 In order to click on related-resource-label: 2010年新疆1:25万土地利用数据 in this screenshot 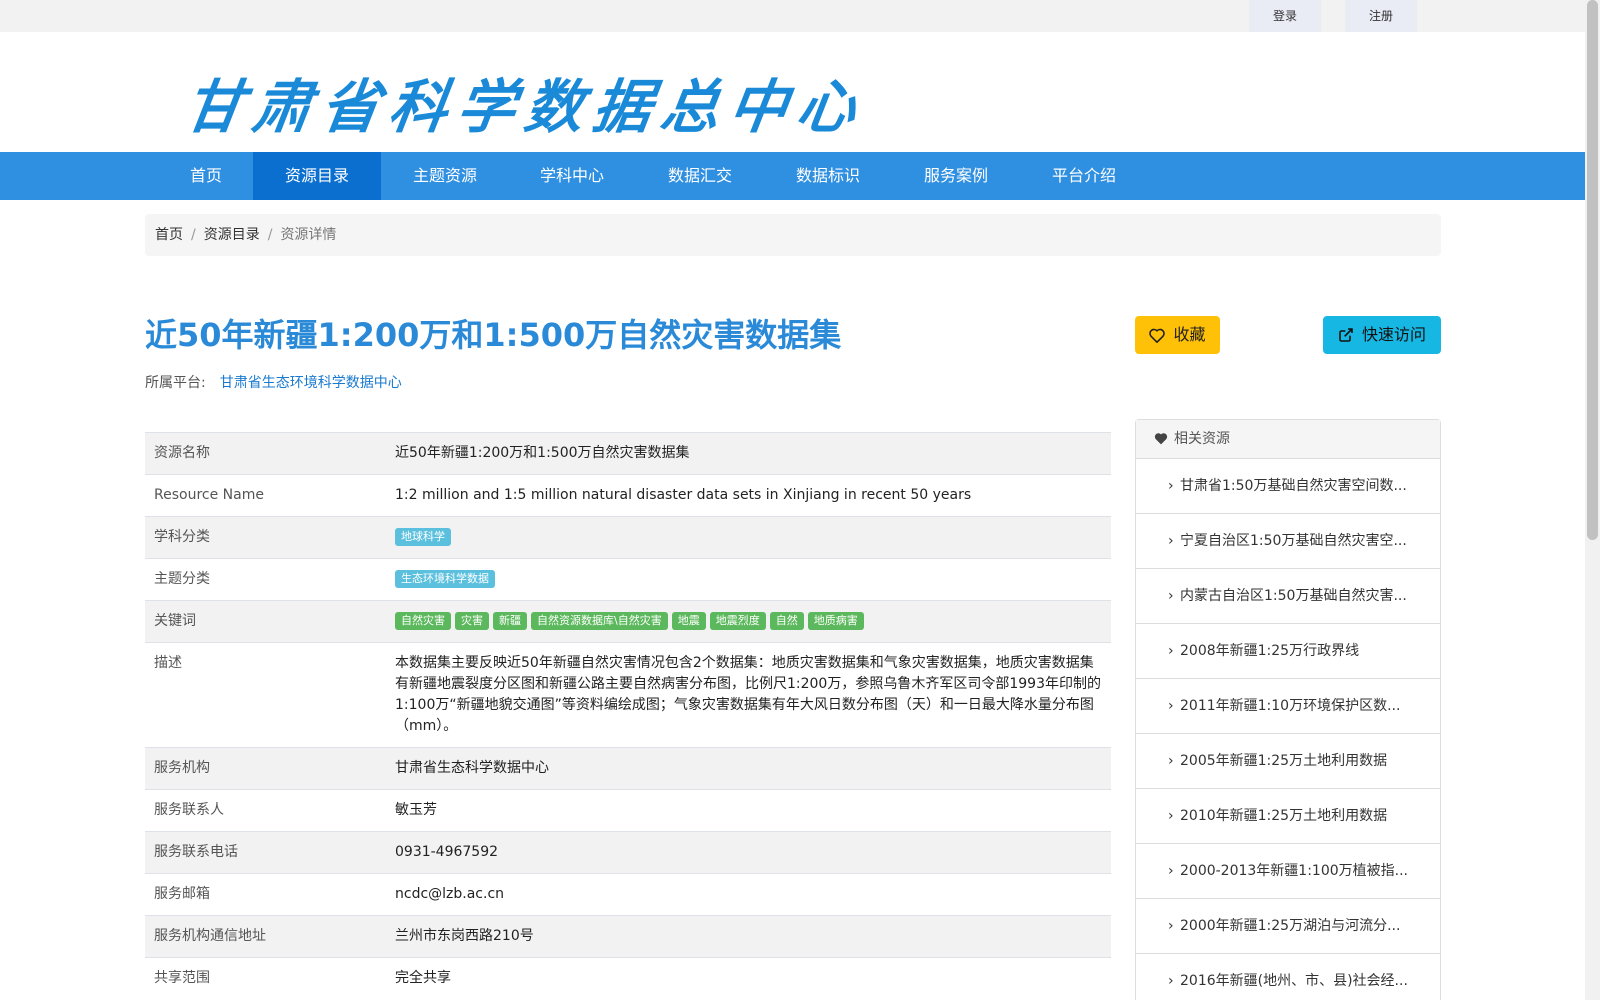, I will do `click(1284, 816)`.